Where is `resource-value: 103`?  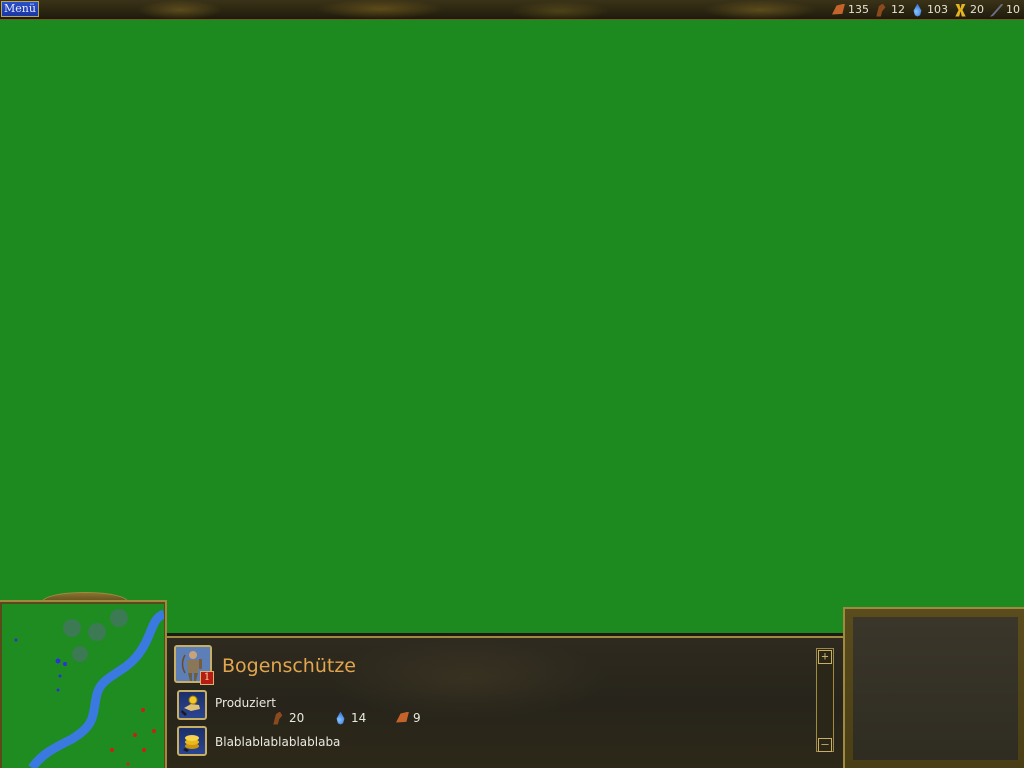
resource-value: 103 is located at coordinates (937, 9).